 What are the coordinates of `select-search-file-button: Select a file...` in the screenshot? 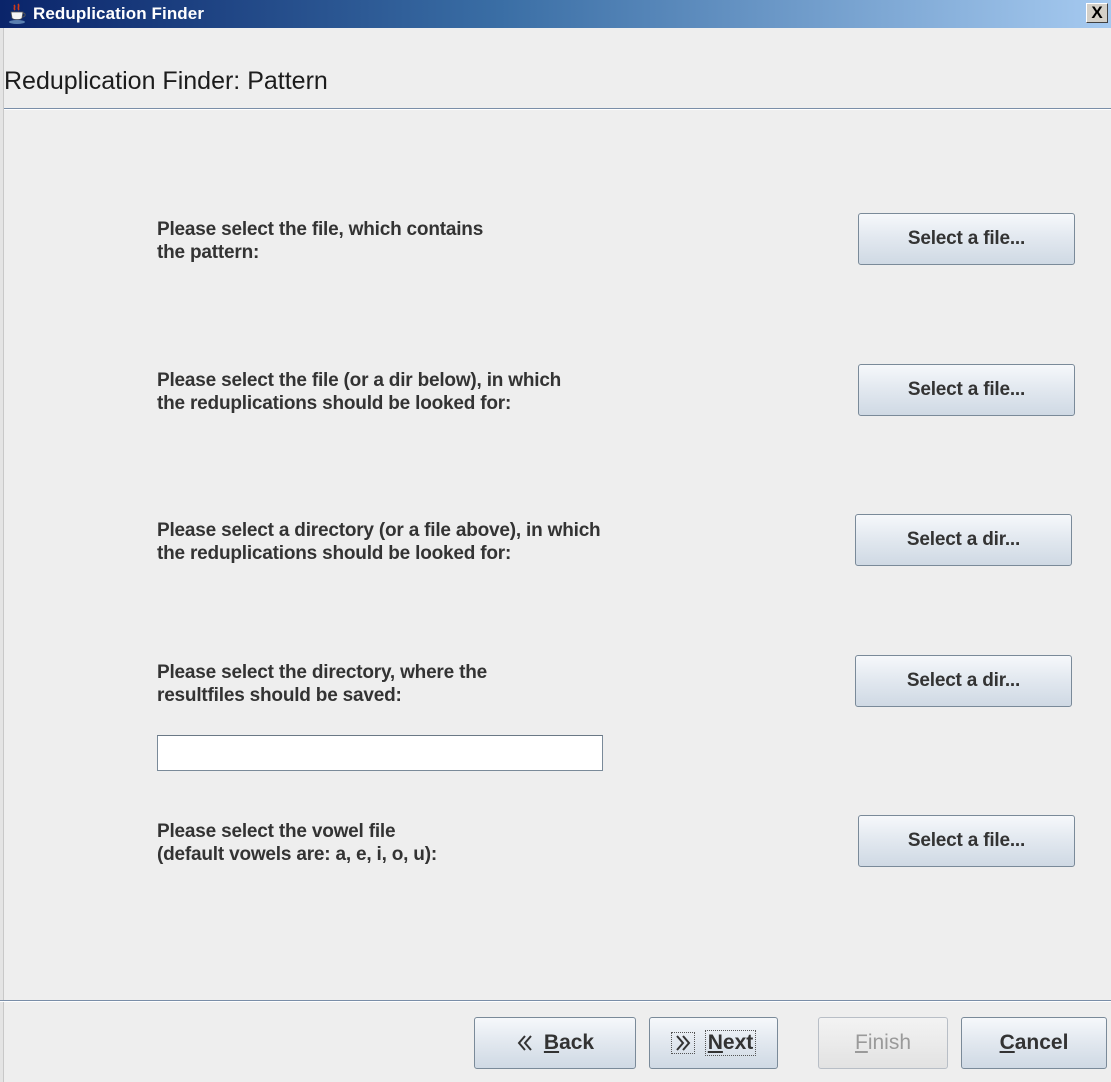 It's located at (966, 390).